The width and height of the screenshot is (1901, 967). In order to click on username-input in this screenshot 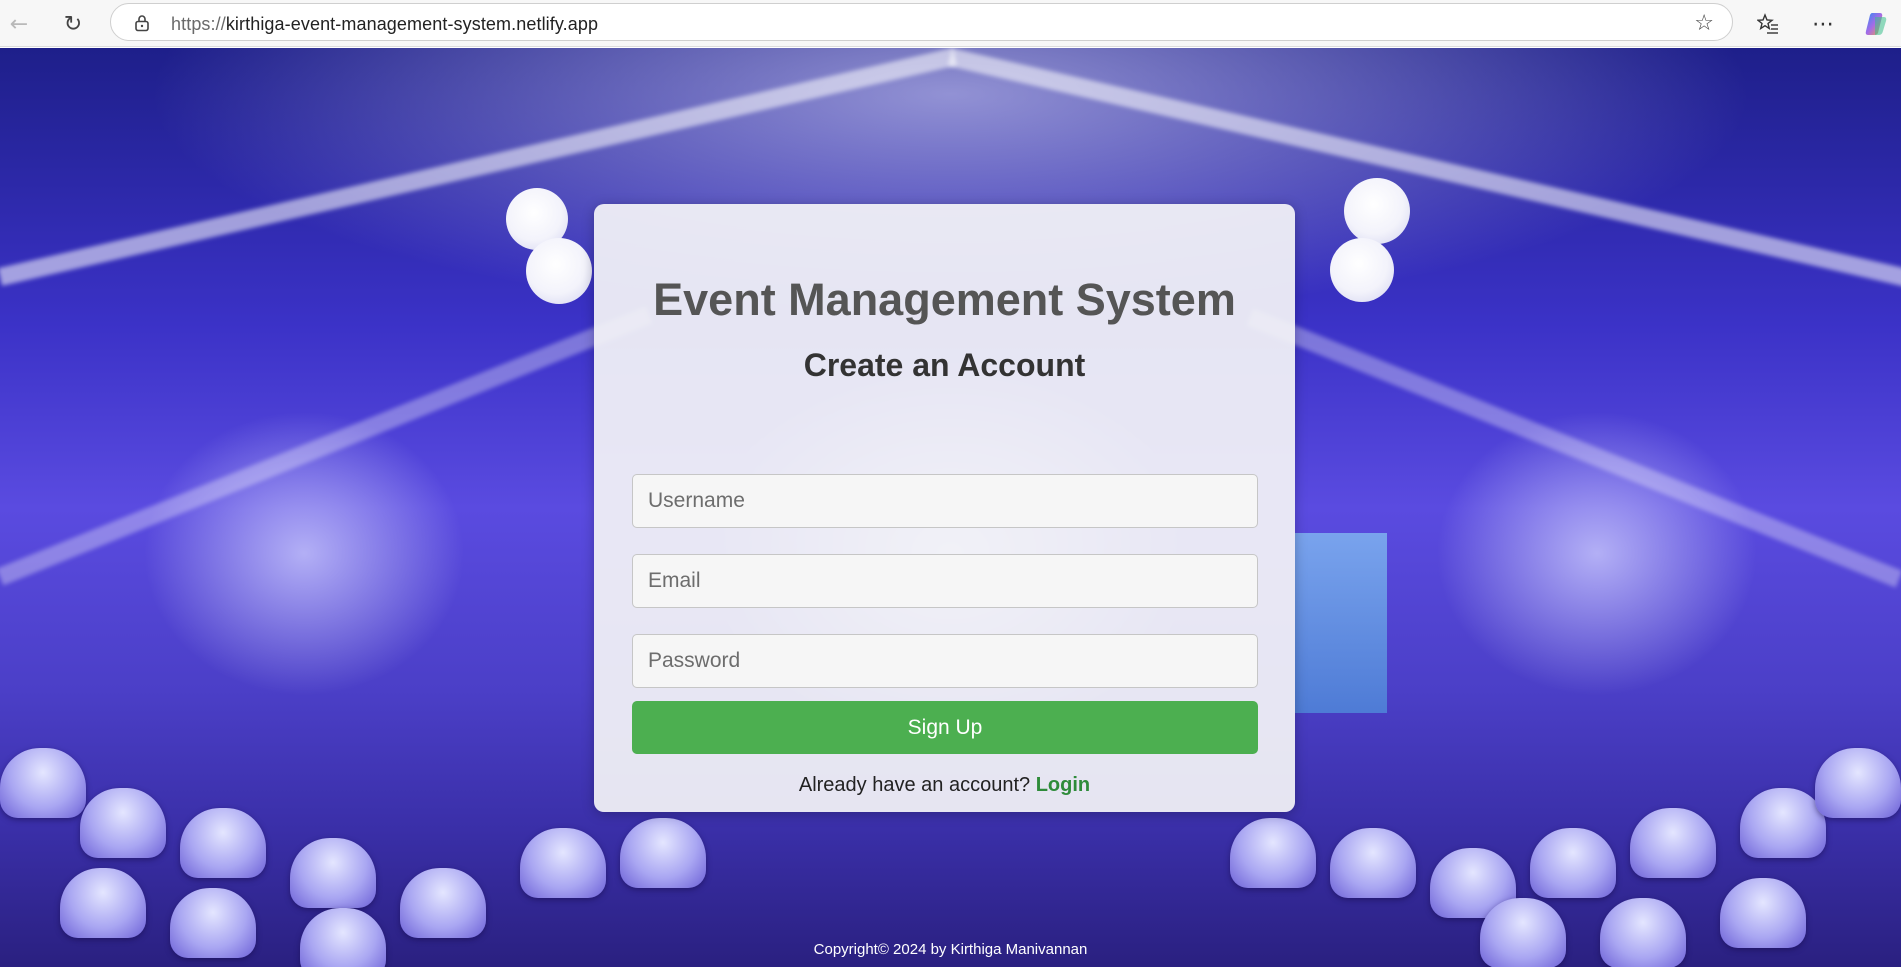, I will do `click(945, 501)`.